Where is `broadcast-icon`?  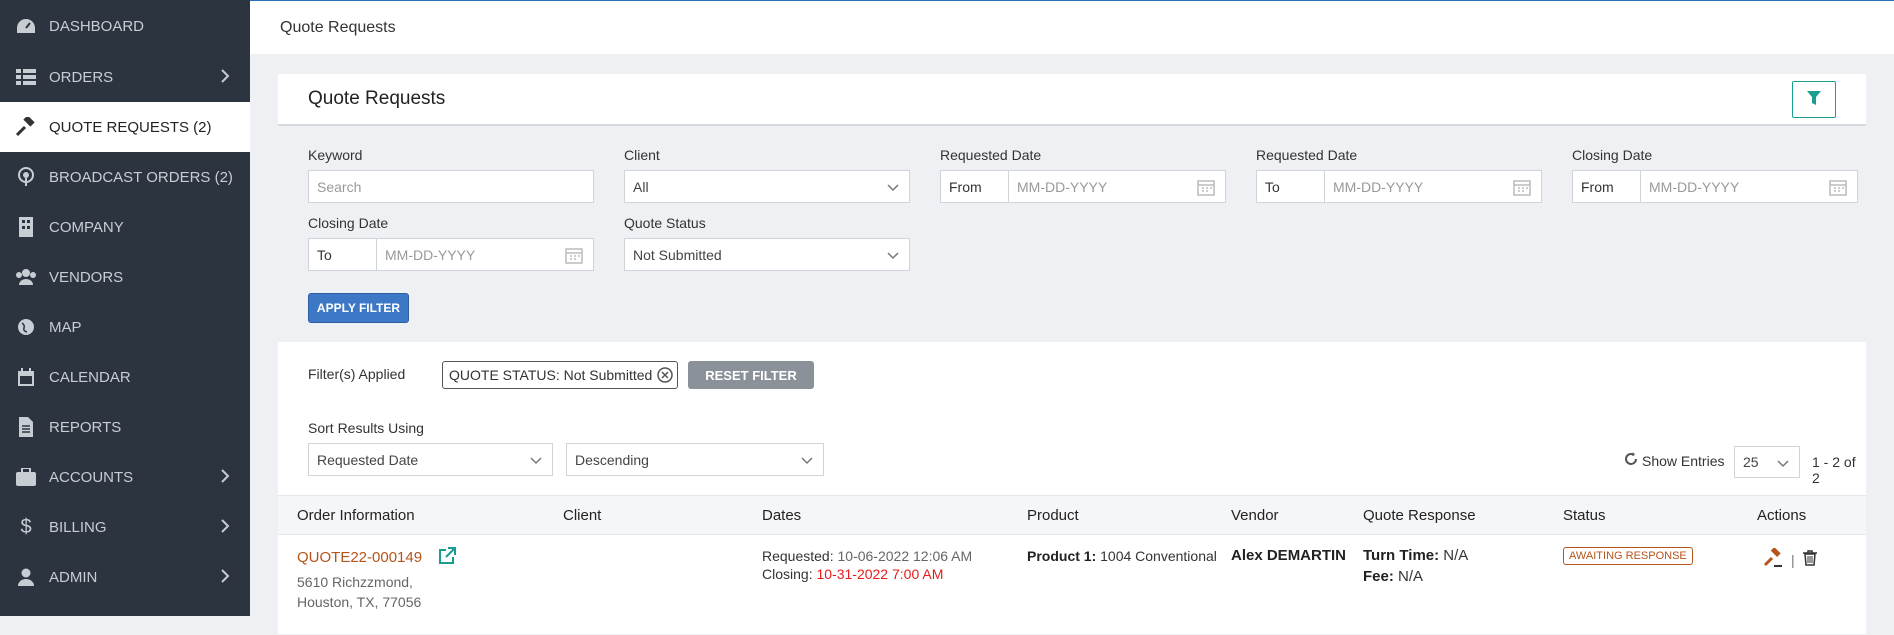
broadcast-icon is located at coordinates (26, 177).